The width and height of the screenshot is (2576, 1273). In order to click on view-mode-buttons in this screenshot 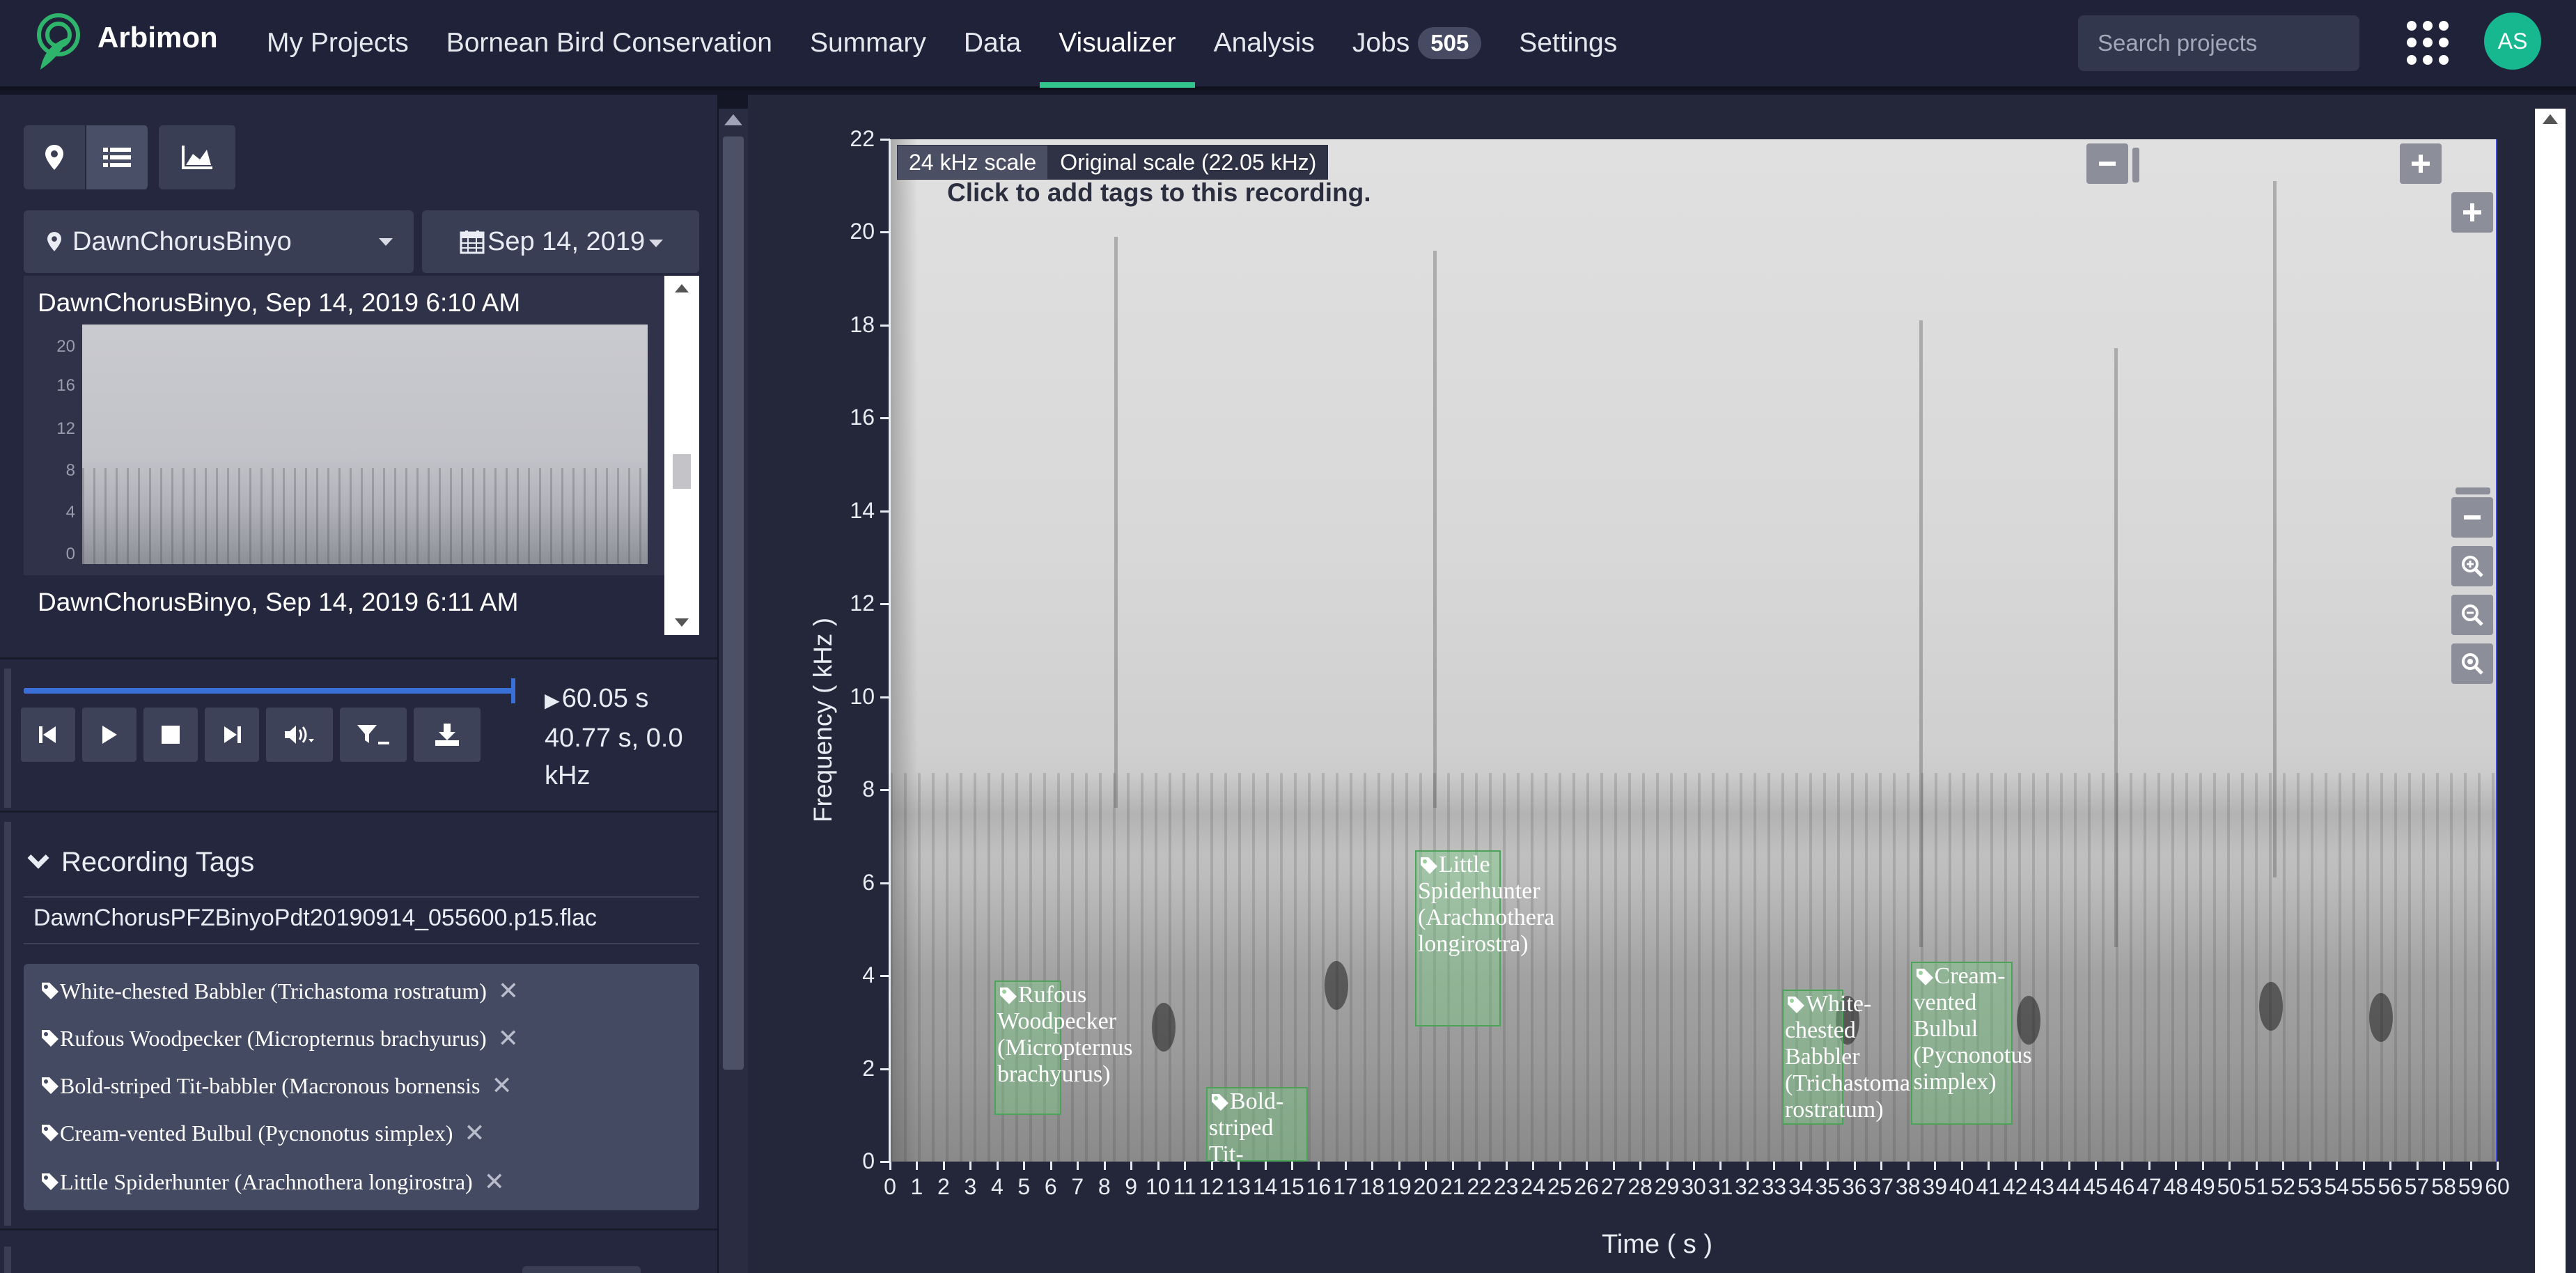, I will do `click(130, 157)`.